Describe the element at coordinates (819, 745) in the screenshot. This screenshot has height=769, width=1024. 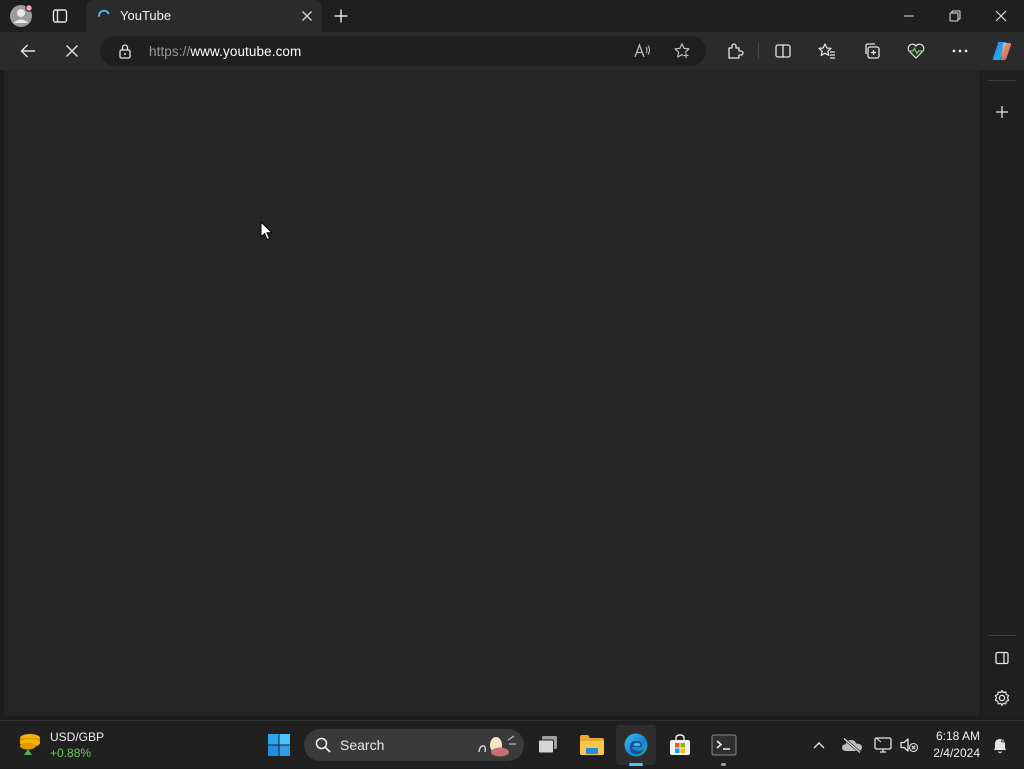
I see `chevron-up-icon` at that location.